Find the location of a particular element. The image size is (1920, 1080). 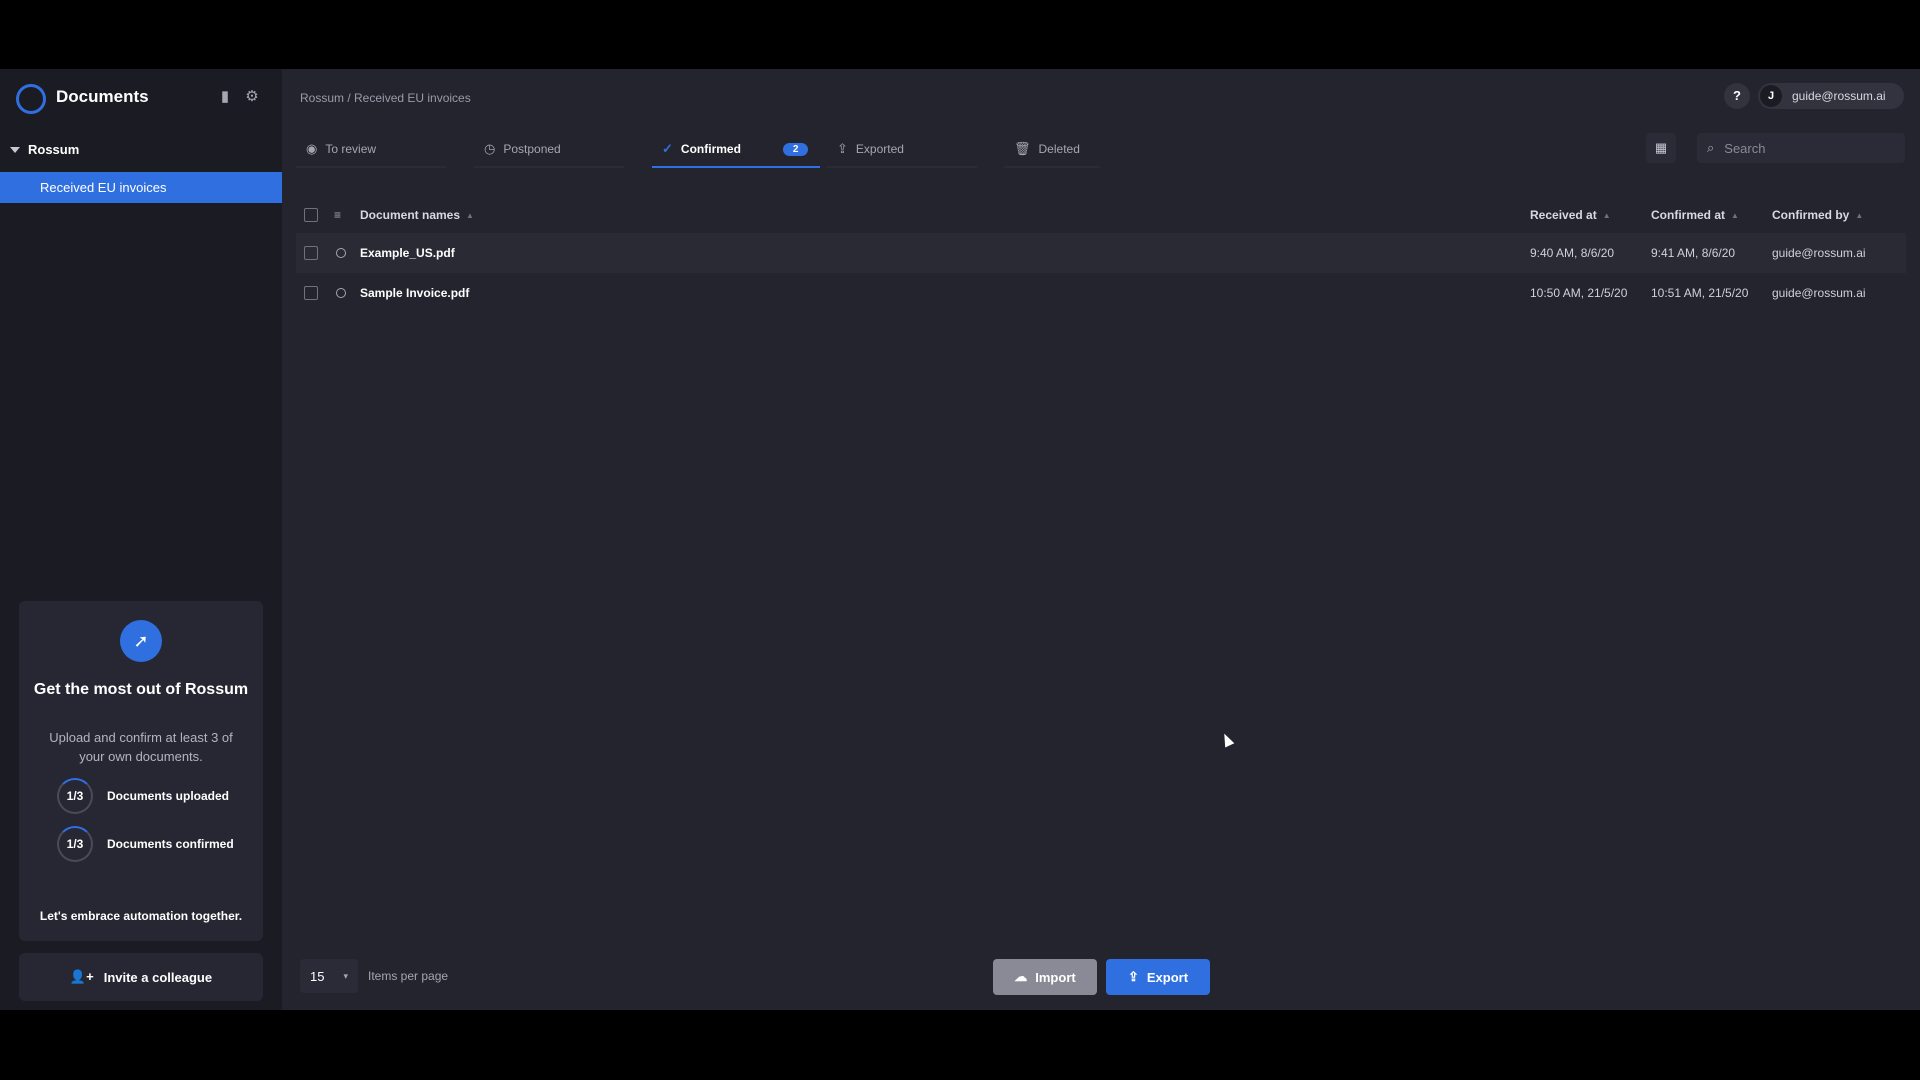

select-all-checkbox is located at coordinates (311, 215).